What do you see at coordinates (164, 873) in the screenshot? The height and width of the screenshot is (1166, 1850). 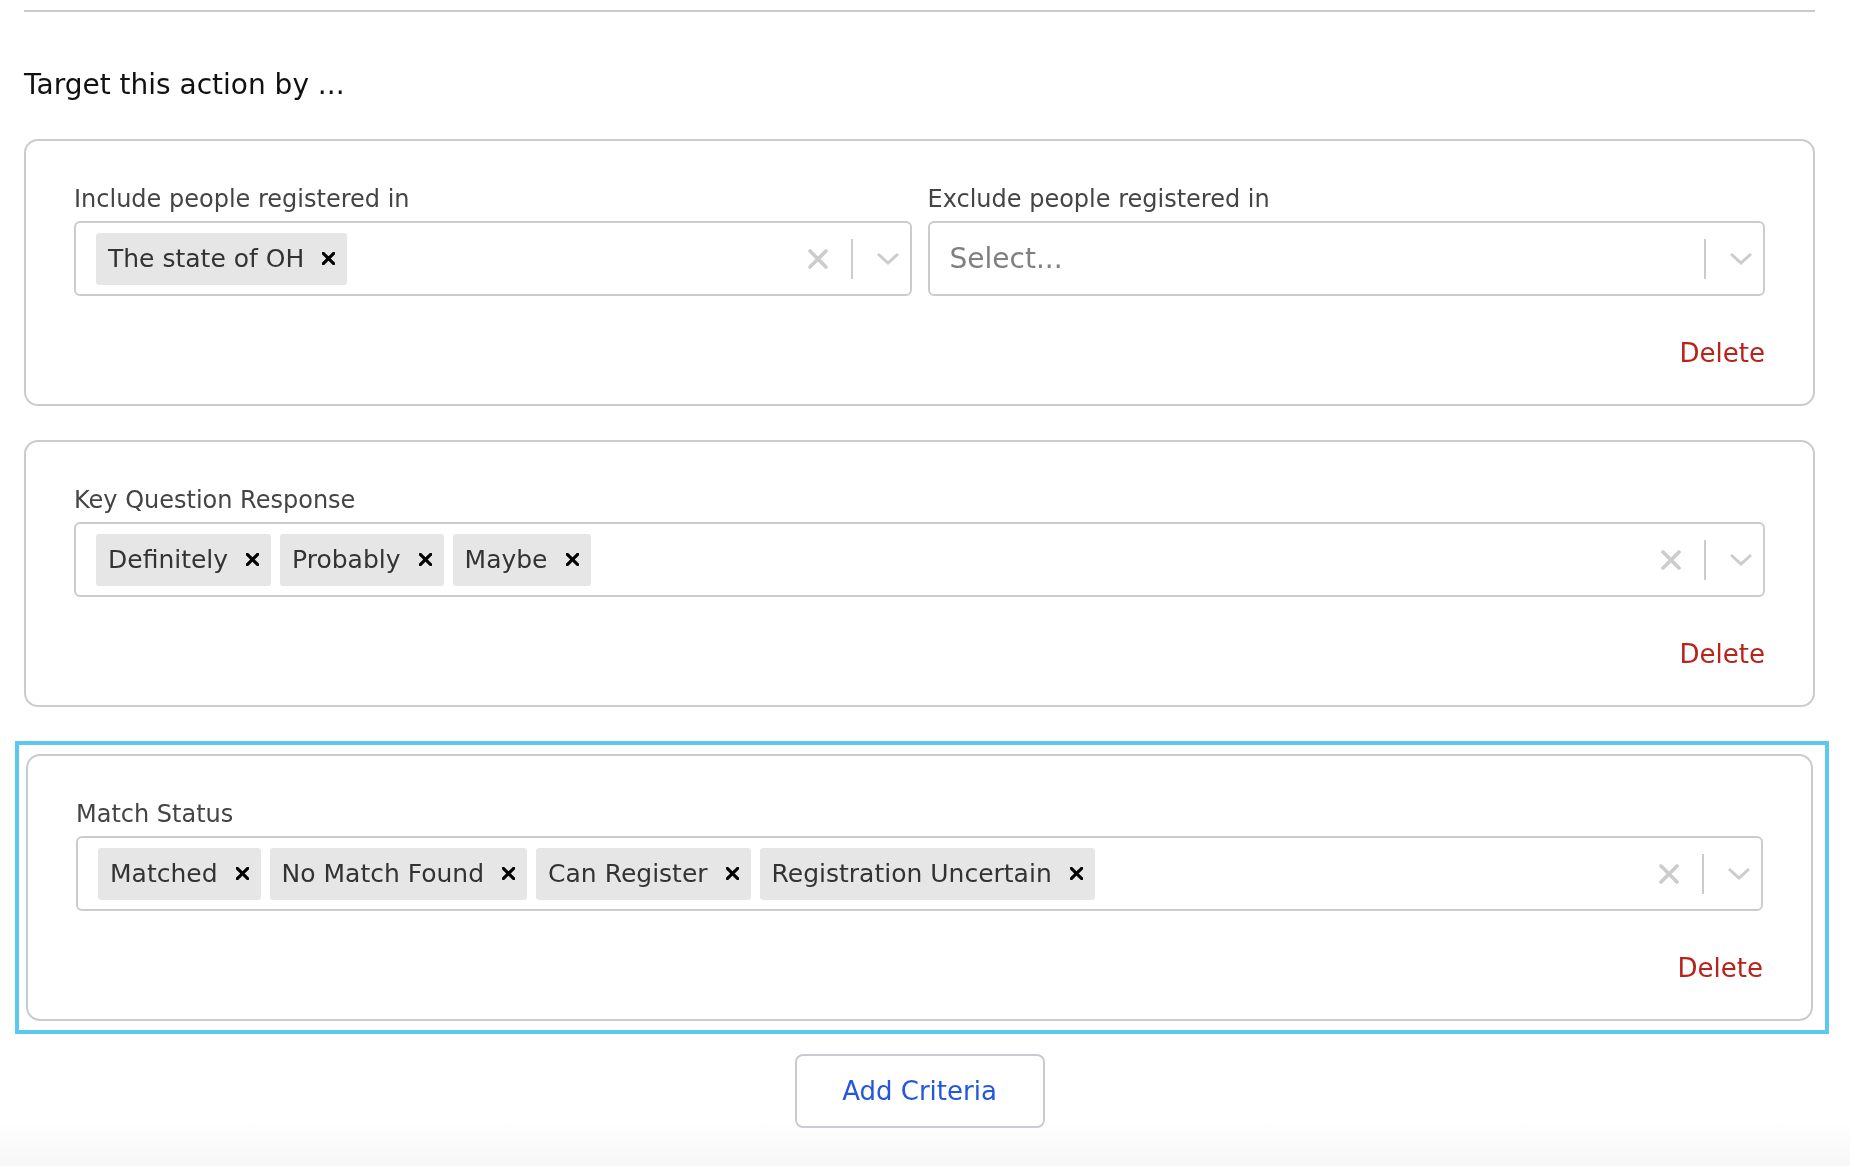 I see `tag-label: Matched` at bounding box center [164, 873].